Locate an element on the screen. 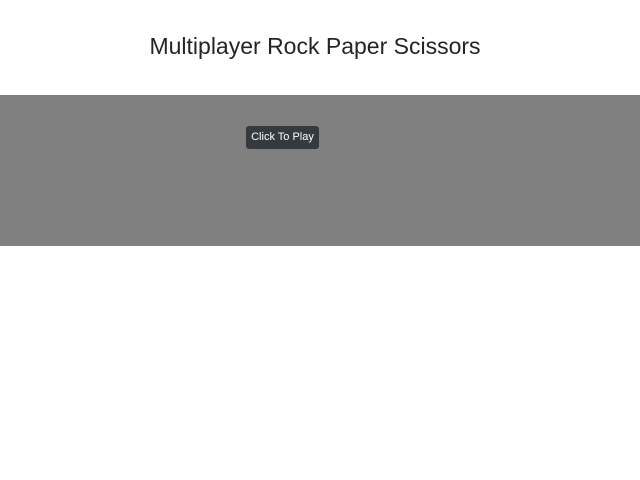 The width and height of the screenshot is (640, 480). page-title: Multiplayer Rock Paper Scissors is located at coordinates (315, 46).